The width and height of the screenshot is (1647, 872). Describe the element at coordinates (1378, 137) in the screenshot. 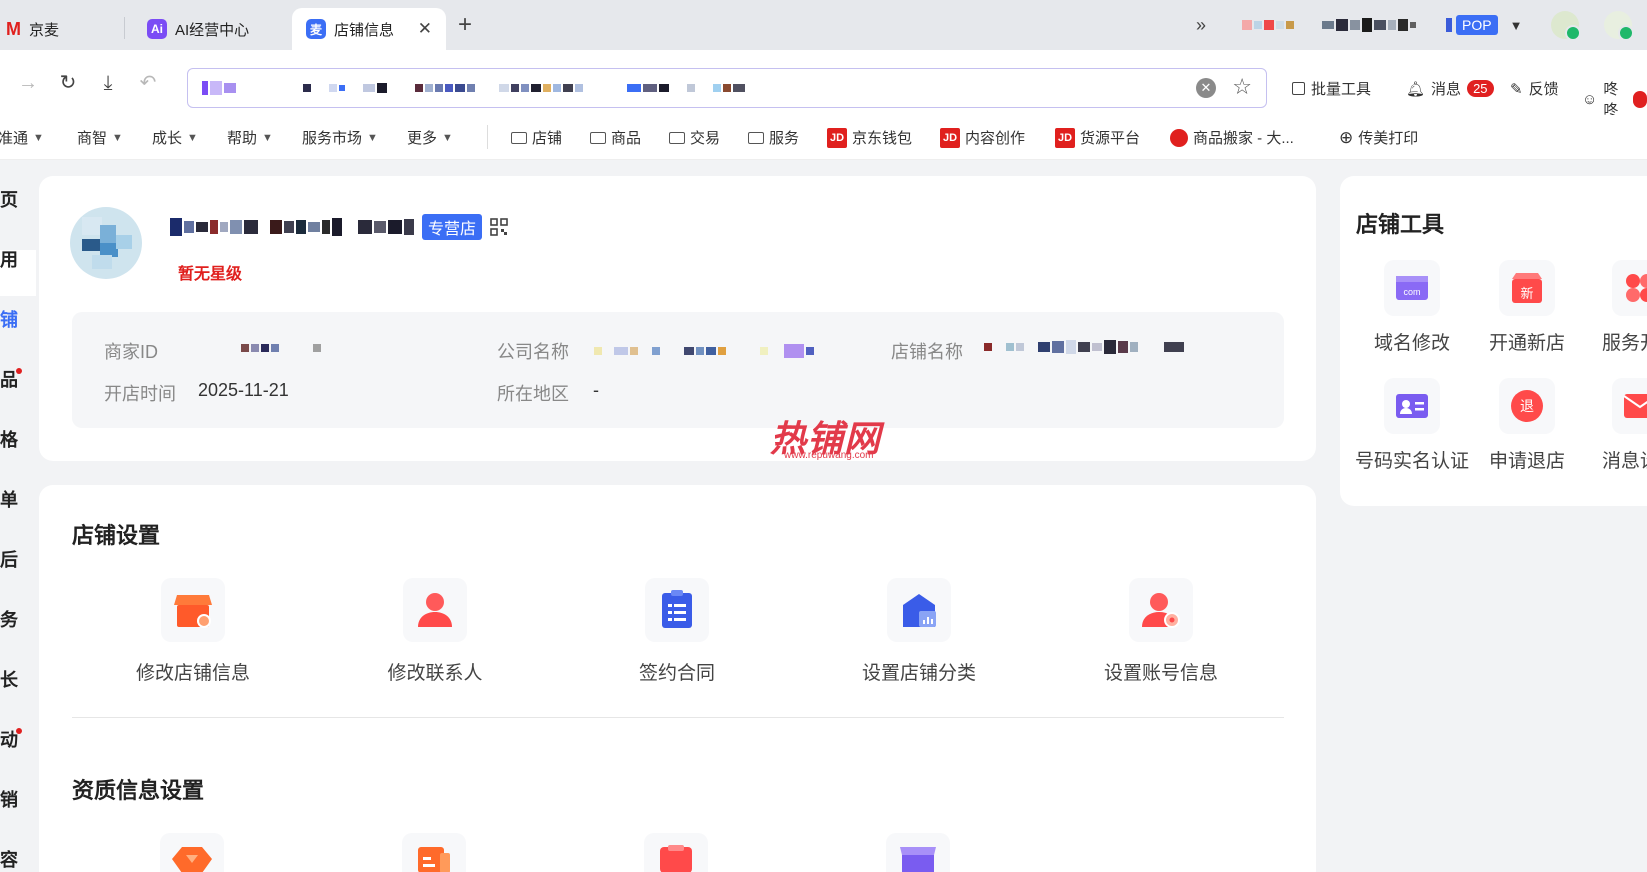

I see `bookmark-chuanmei-print: ⊕ 传美打印` at that location.